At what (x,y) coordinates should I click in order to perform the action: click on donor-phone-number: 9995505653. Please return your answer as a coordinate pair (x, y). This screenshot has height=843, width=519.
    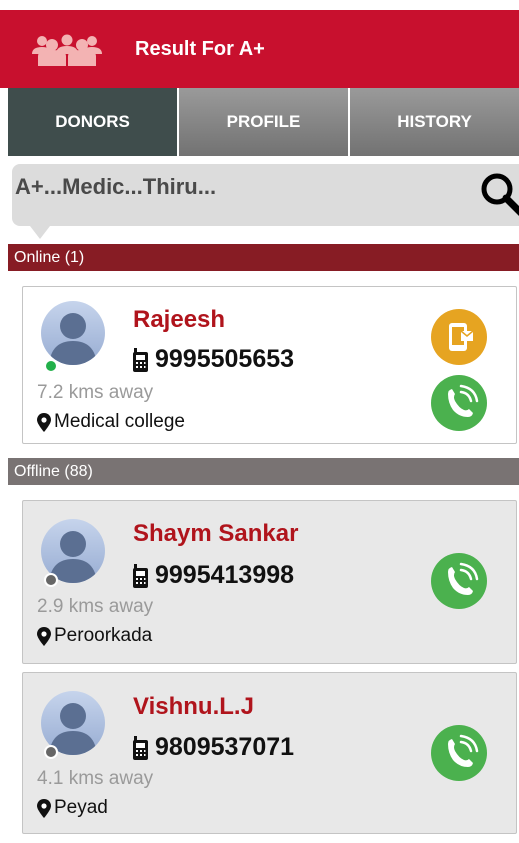
    Looking at the image, I should click on (225, 359).